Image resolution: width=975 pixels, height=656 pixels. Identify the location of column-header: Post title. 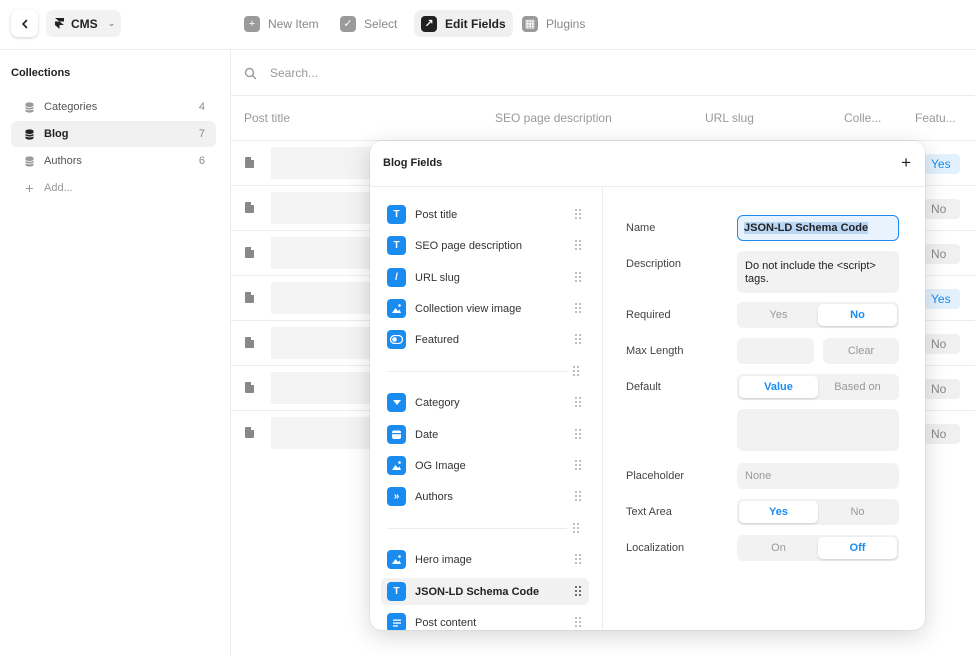
(267, 118).